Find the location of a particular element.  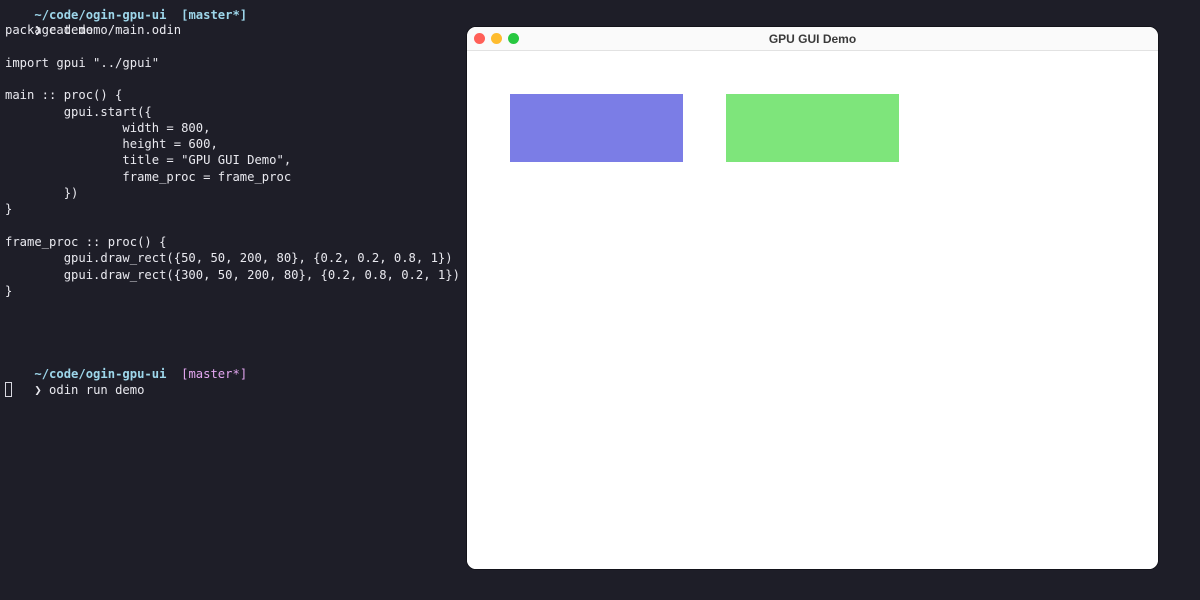

window-titlebar: GPU GUI Demo is located at coordinates (812, 39).